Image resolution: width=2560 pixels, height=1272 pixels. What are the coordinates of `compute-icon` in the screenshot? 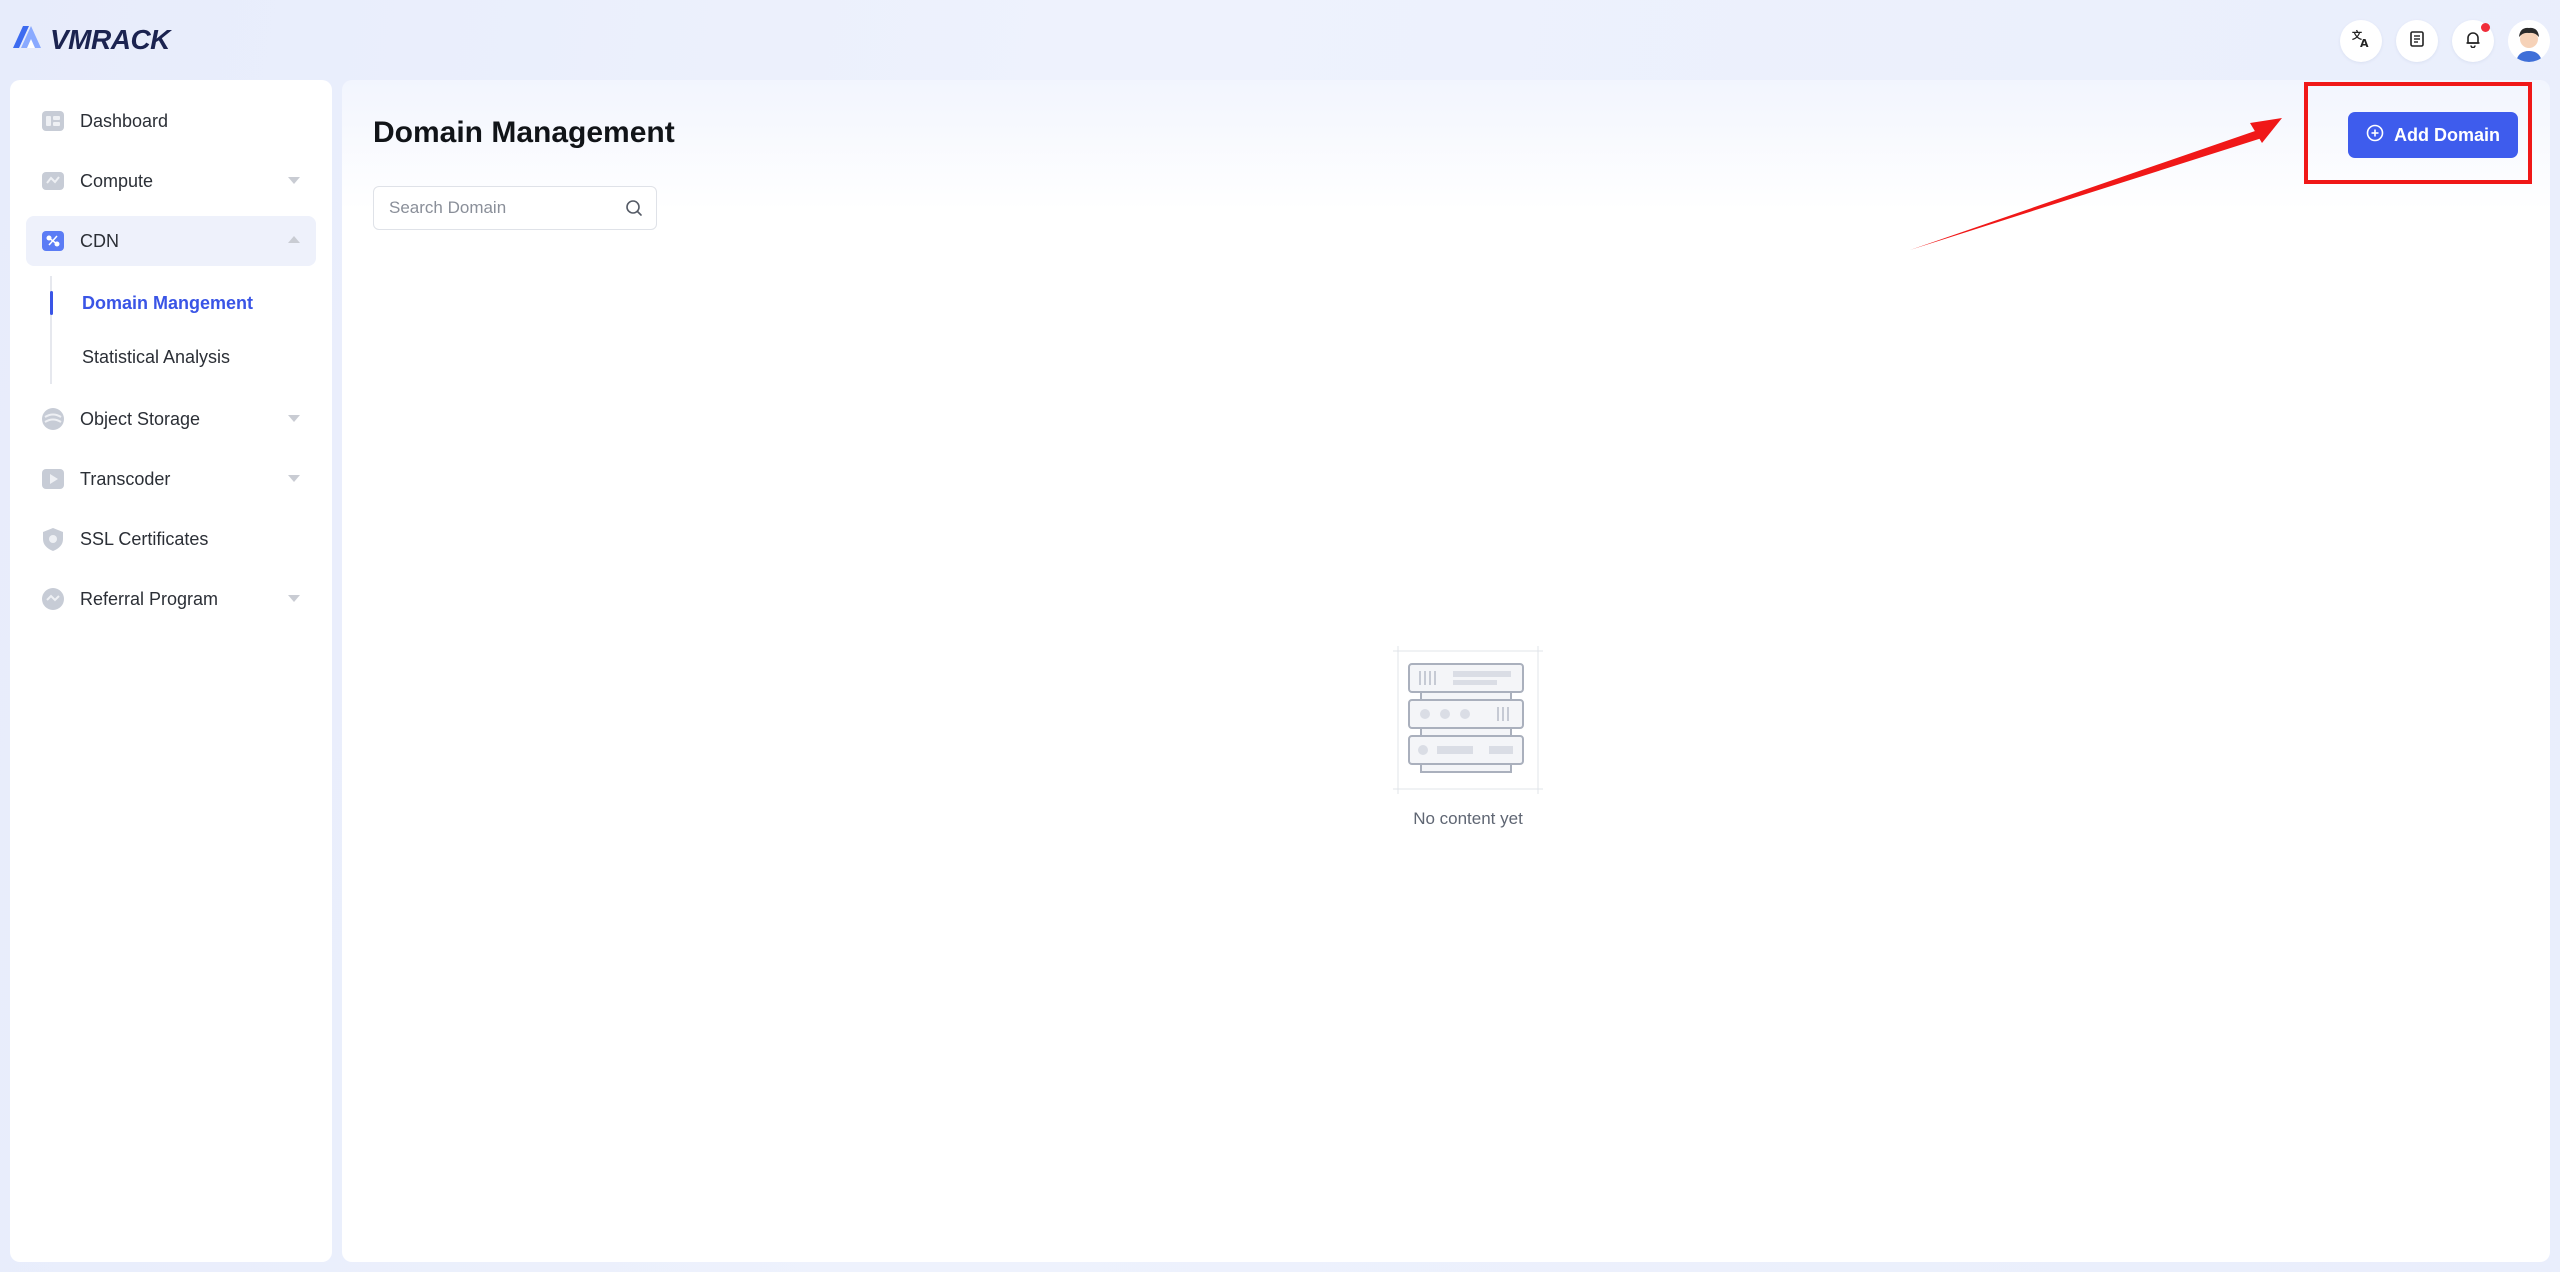 It's located at (53, 181).